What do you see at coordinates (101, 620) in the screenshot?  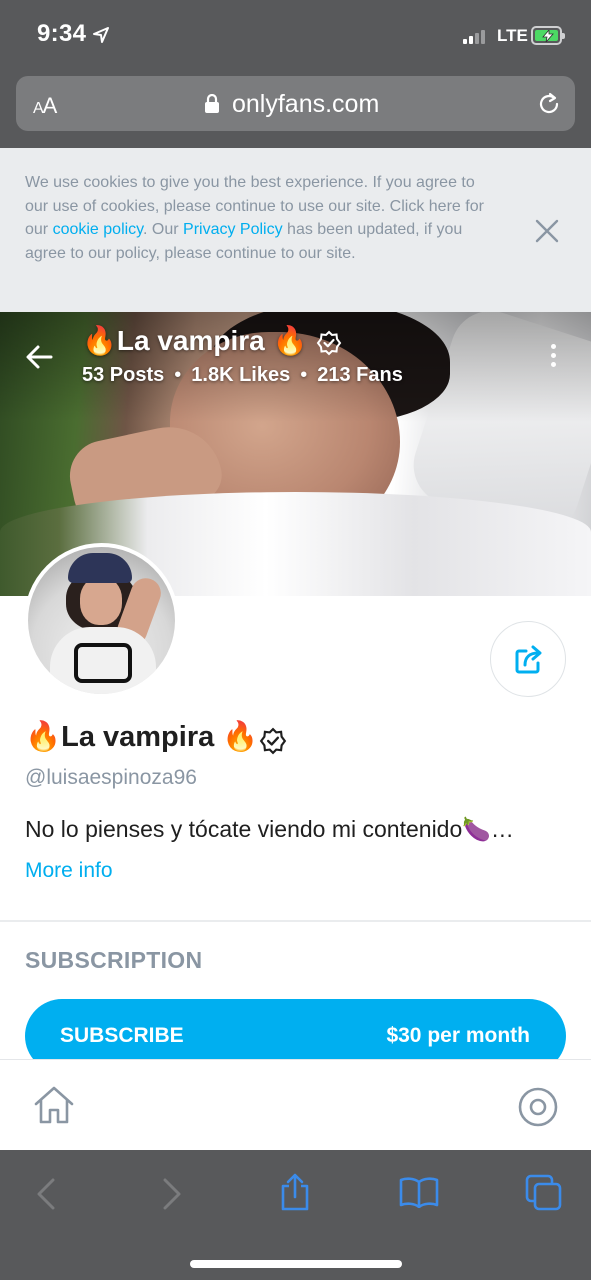 I see `avatar` at bounding box center [101, 620].